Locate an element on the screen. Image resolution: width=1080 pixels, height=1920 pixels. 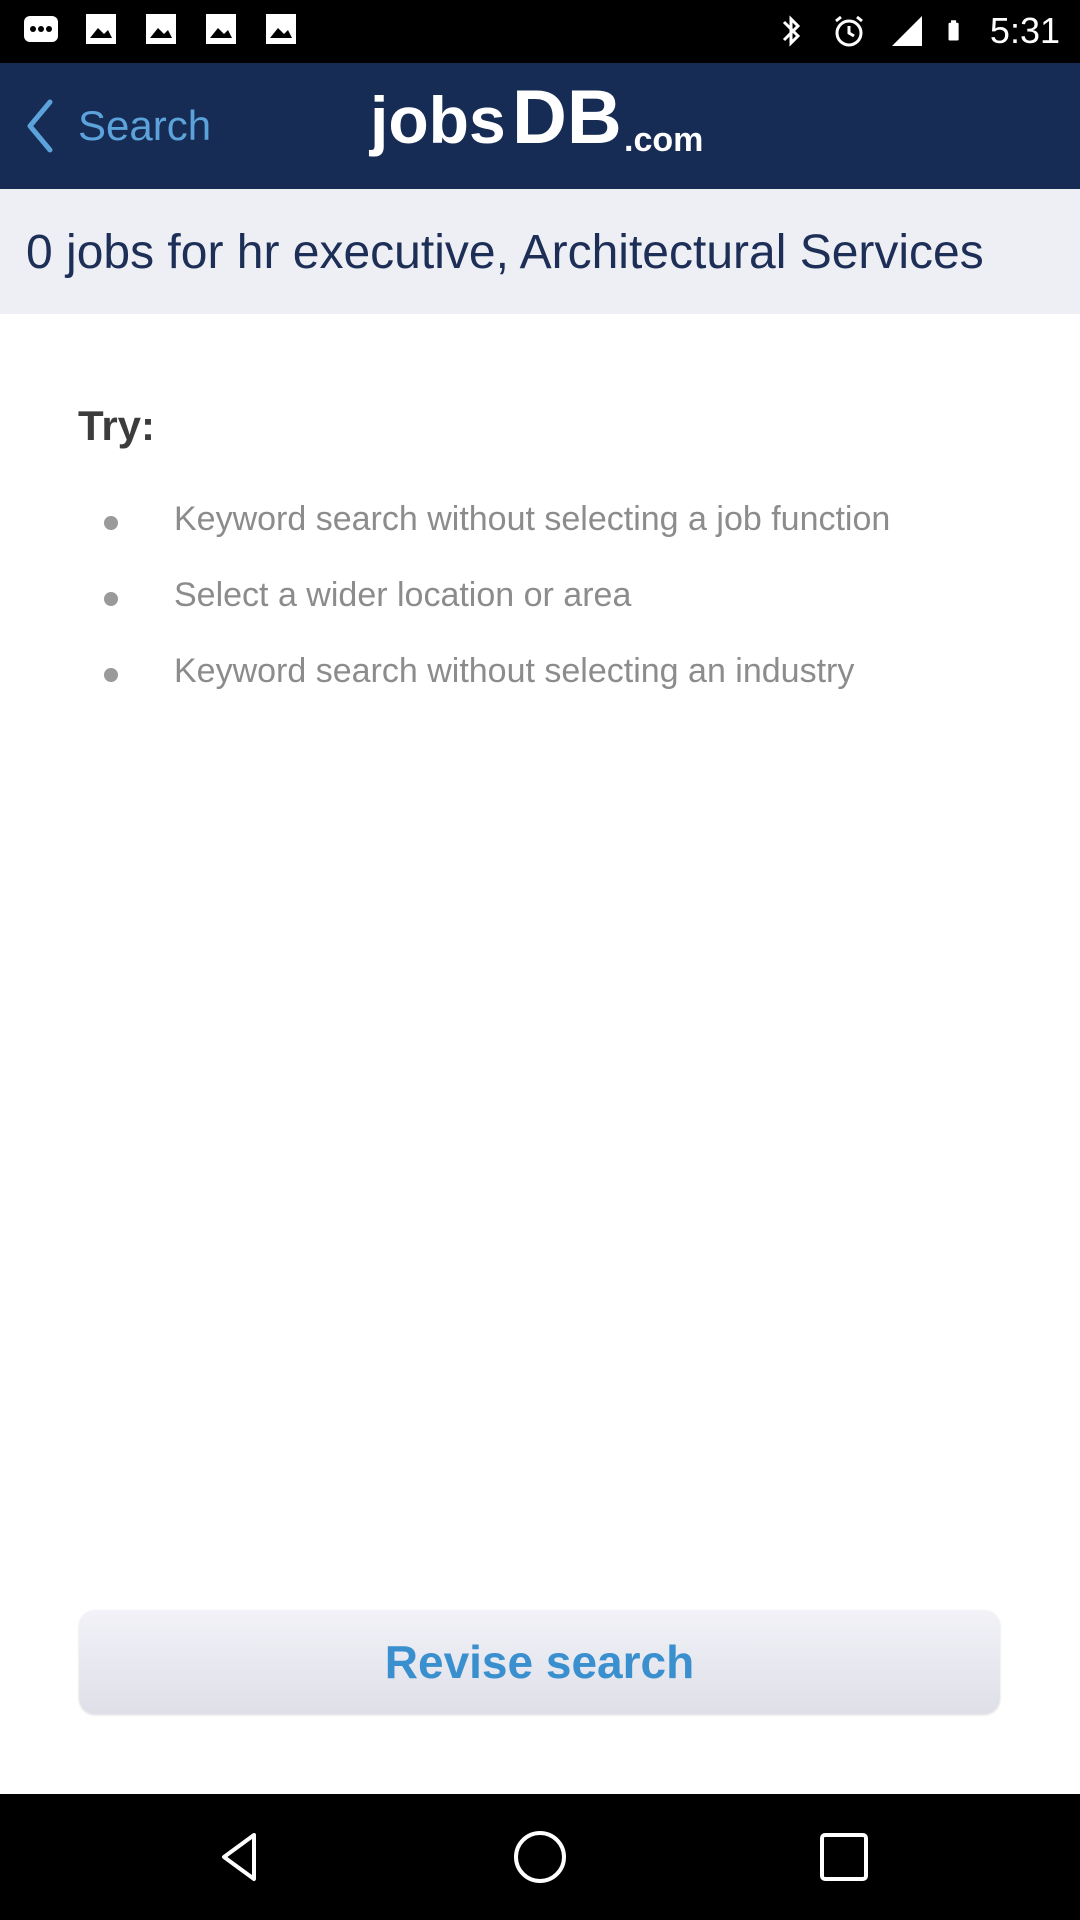
status-time: 5:31 is located at coordinates (1024, 30).